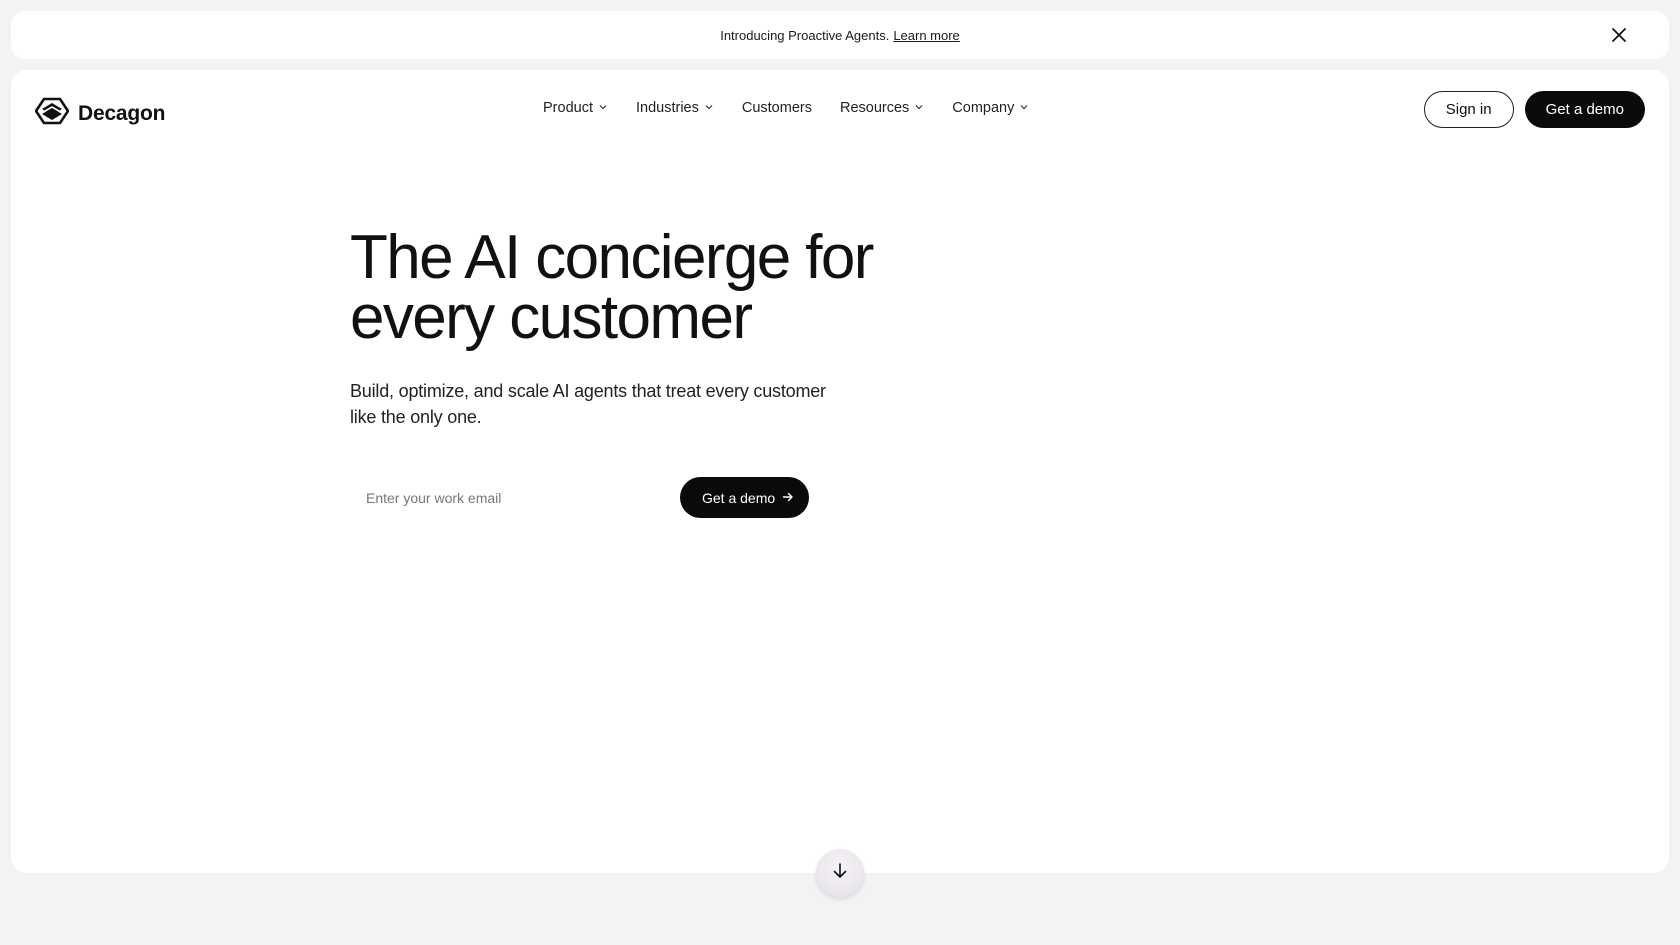 Image resolution: width=1680 pixels, height=945 pixels. Describe the element at coordinates (874, 108) in the screenshot. I see `nav-label: Resources` at that location.